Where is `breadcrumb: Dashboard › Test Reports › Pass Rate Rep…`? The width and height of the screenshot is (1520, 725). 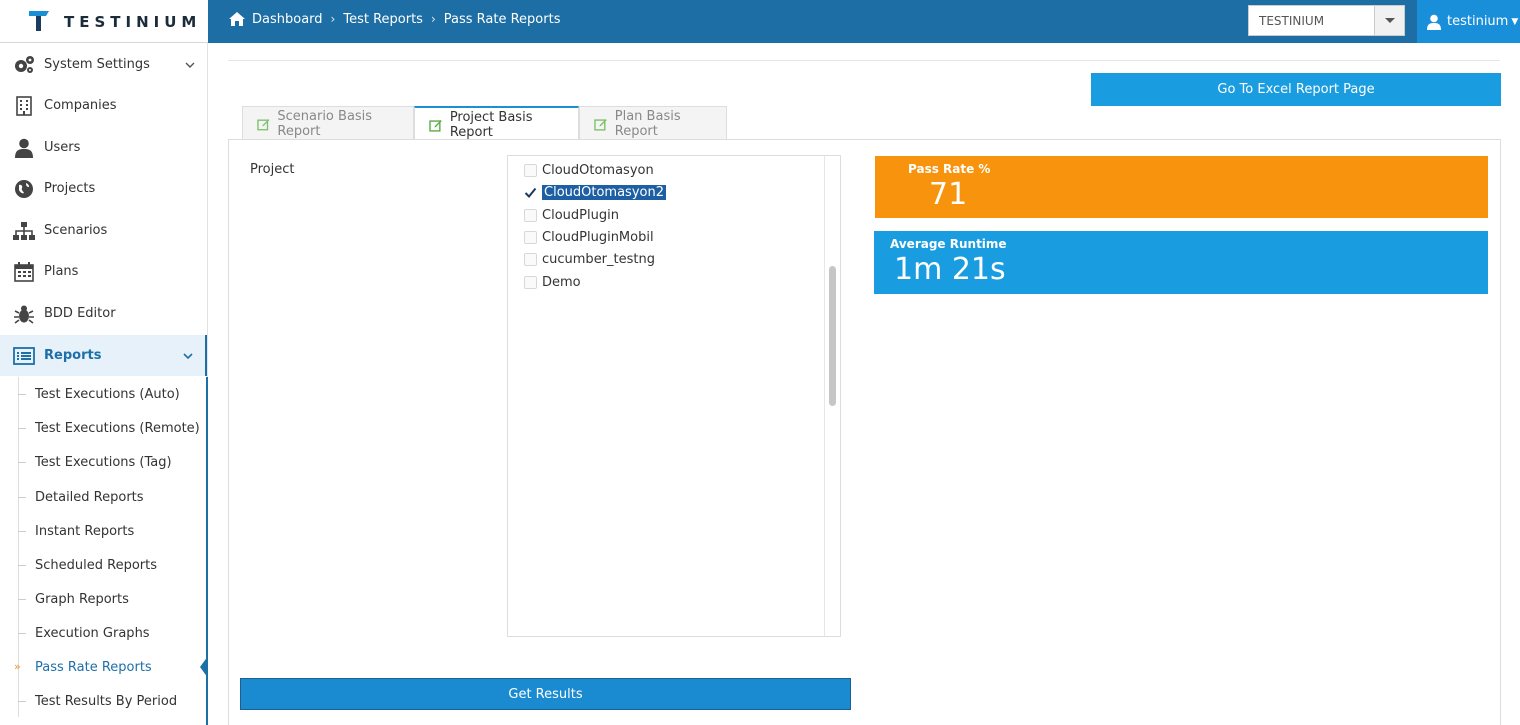 breadcrumb: Dashboard › Test Reports › Pass Rate Rep… is located at coordinates (394, 19).